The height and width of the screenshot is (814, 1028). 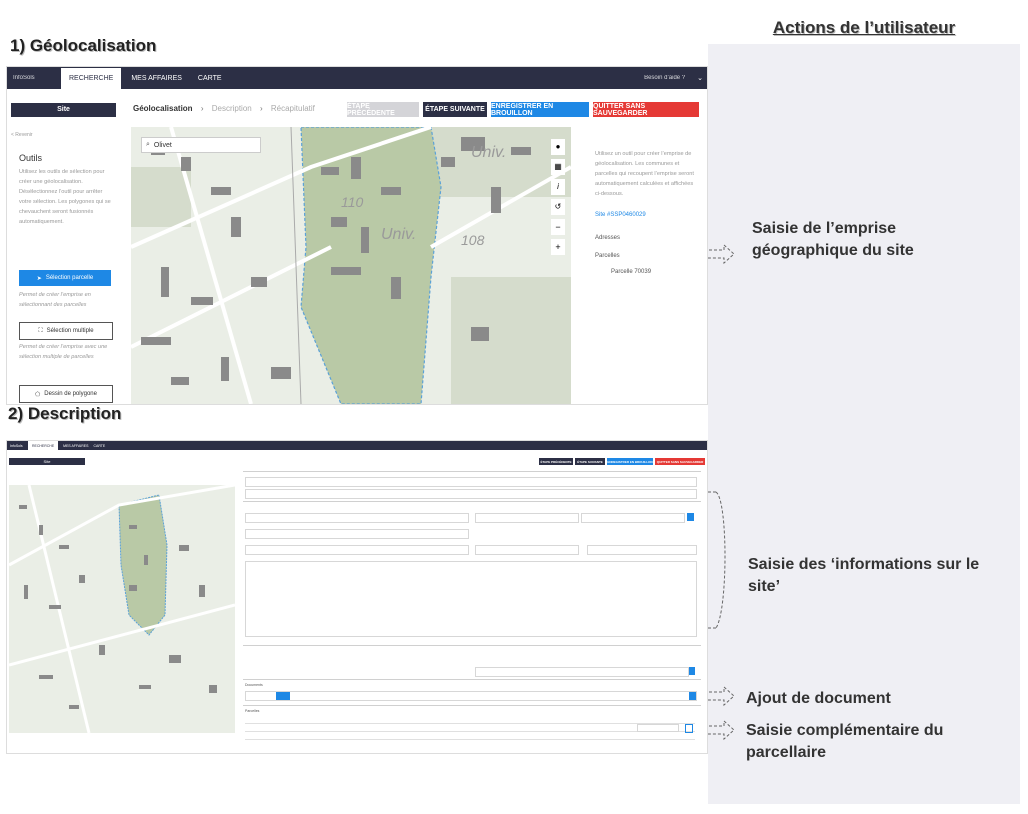 I want to click on site-id: Site #SSP0460029, so click(x=620, y=215).